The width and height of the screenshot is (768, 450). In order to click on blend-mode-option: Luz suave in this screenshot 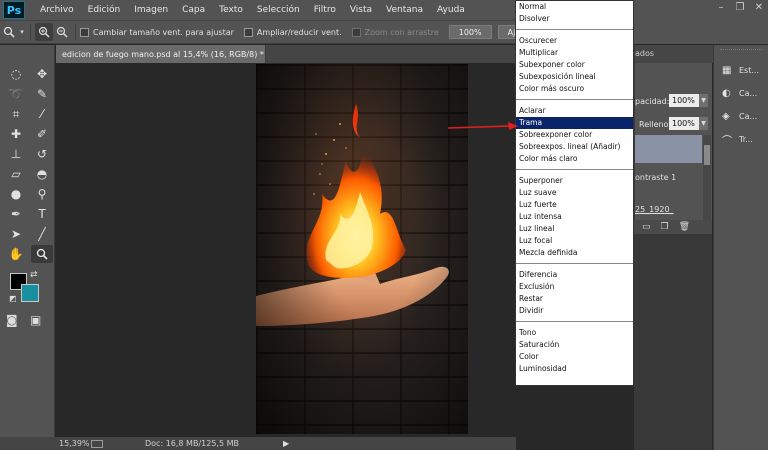, I will do `click(574, 193)`.